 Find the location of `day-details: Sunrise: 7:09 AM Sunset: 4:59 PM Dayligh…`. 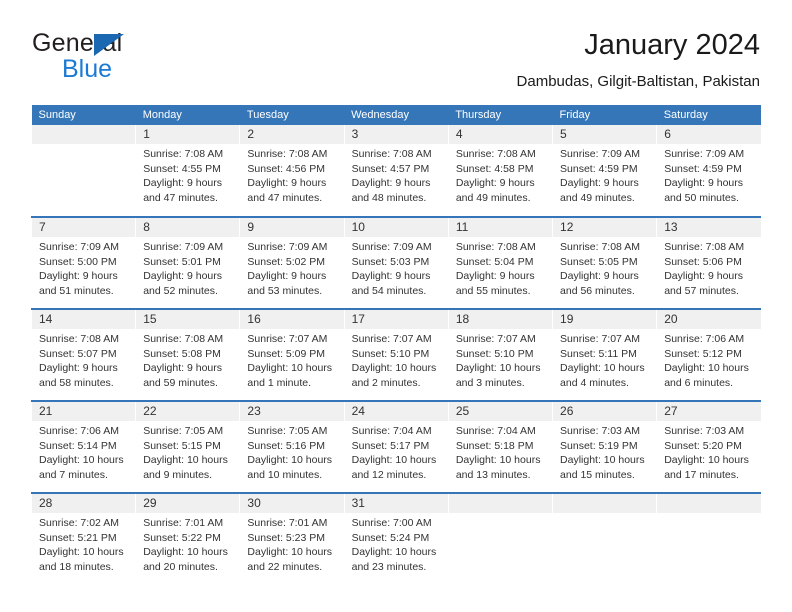

day-details: Sunrise: 7:09 AM Sunset: 4:59 PM Dayligh… is located at coordinates (604, 174).